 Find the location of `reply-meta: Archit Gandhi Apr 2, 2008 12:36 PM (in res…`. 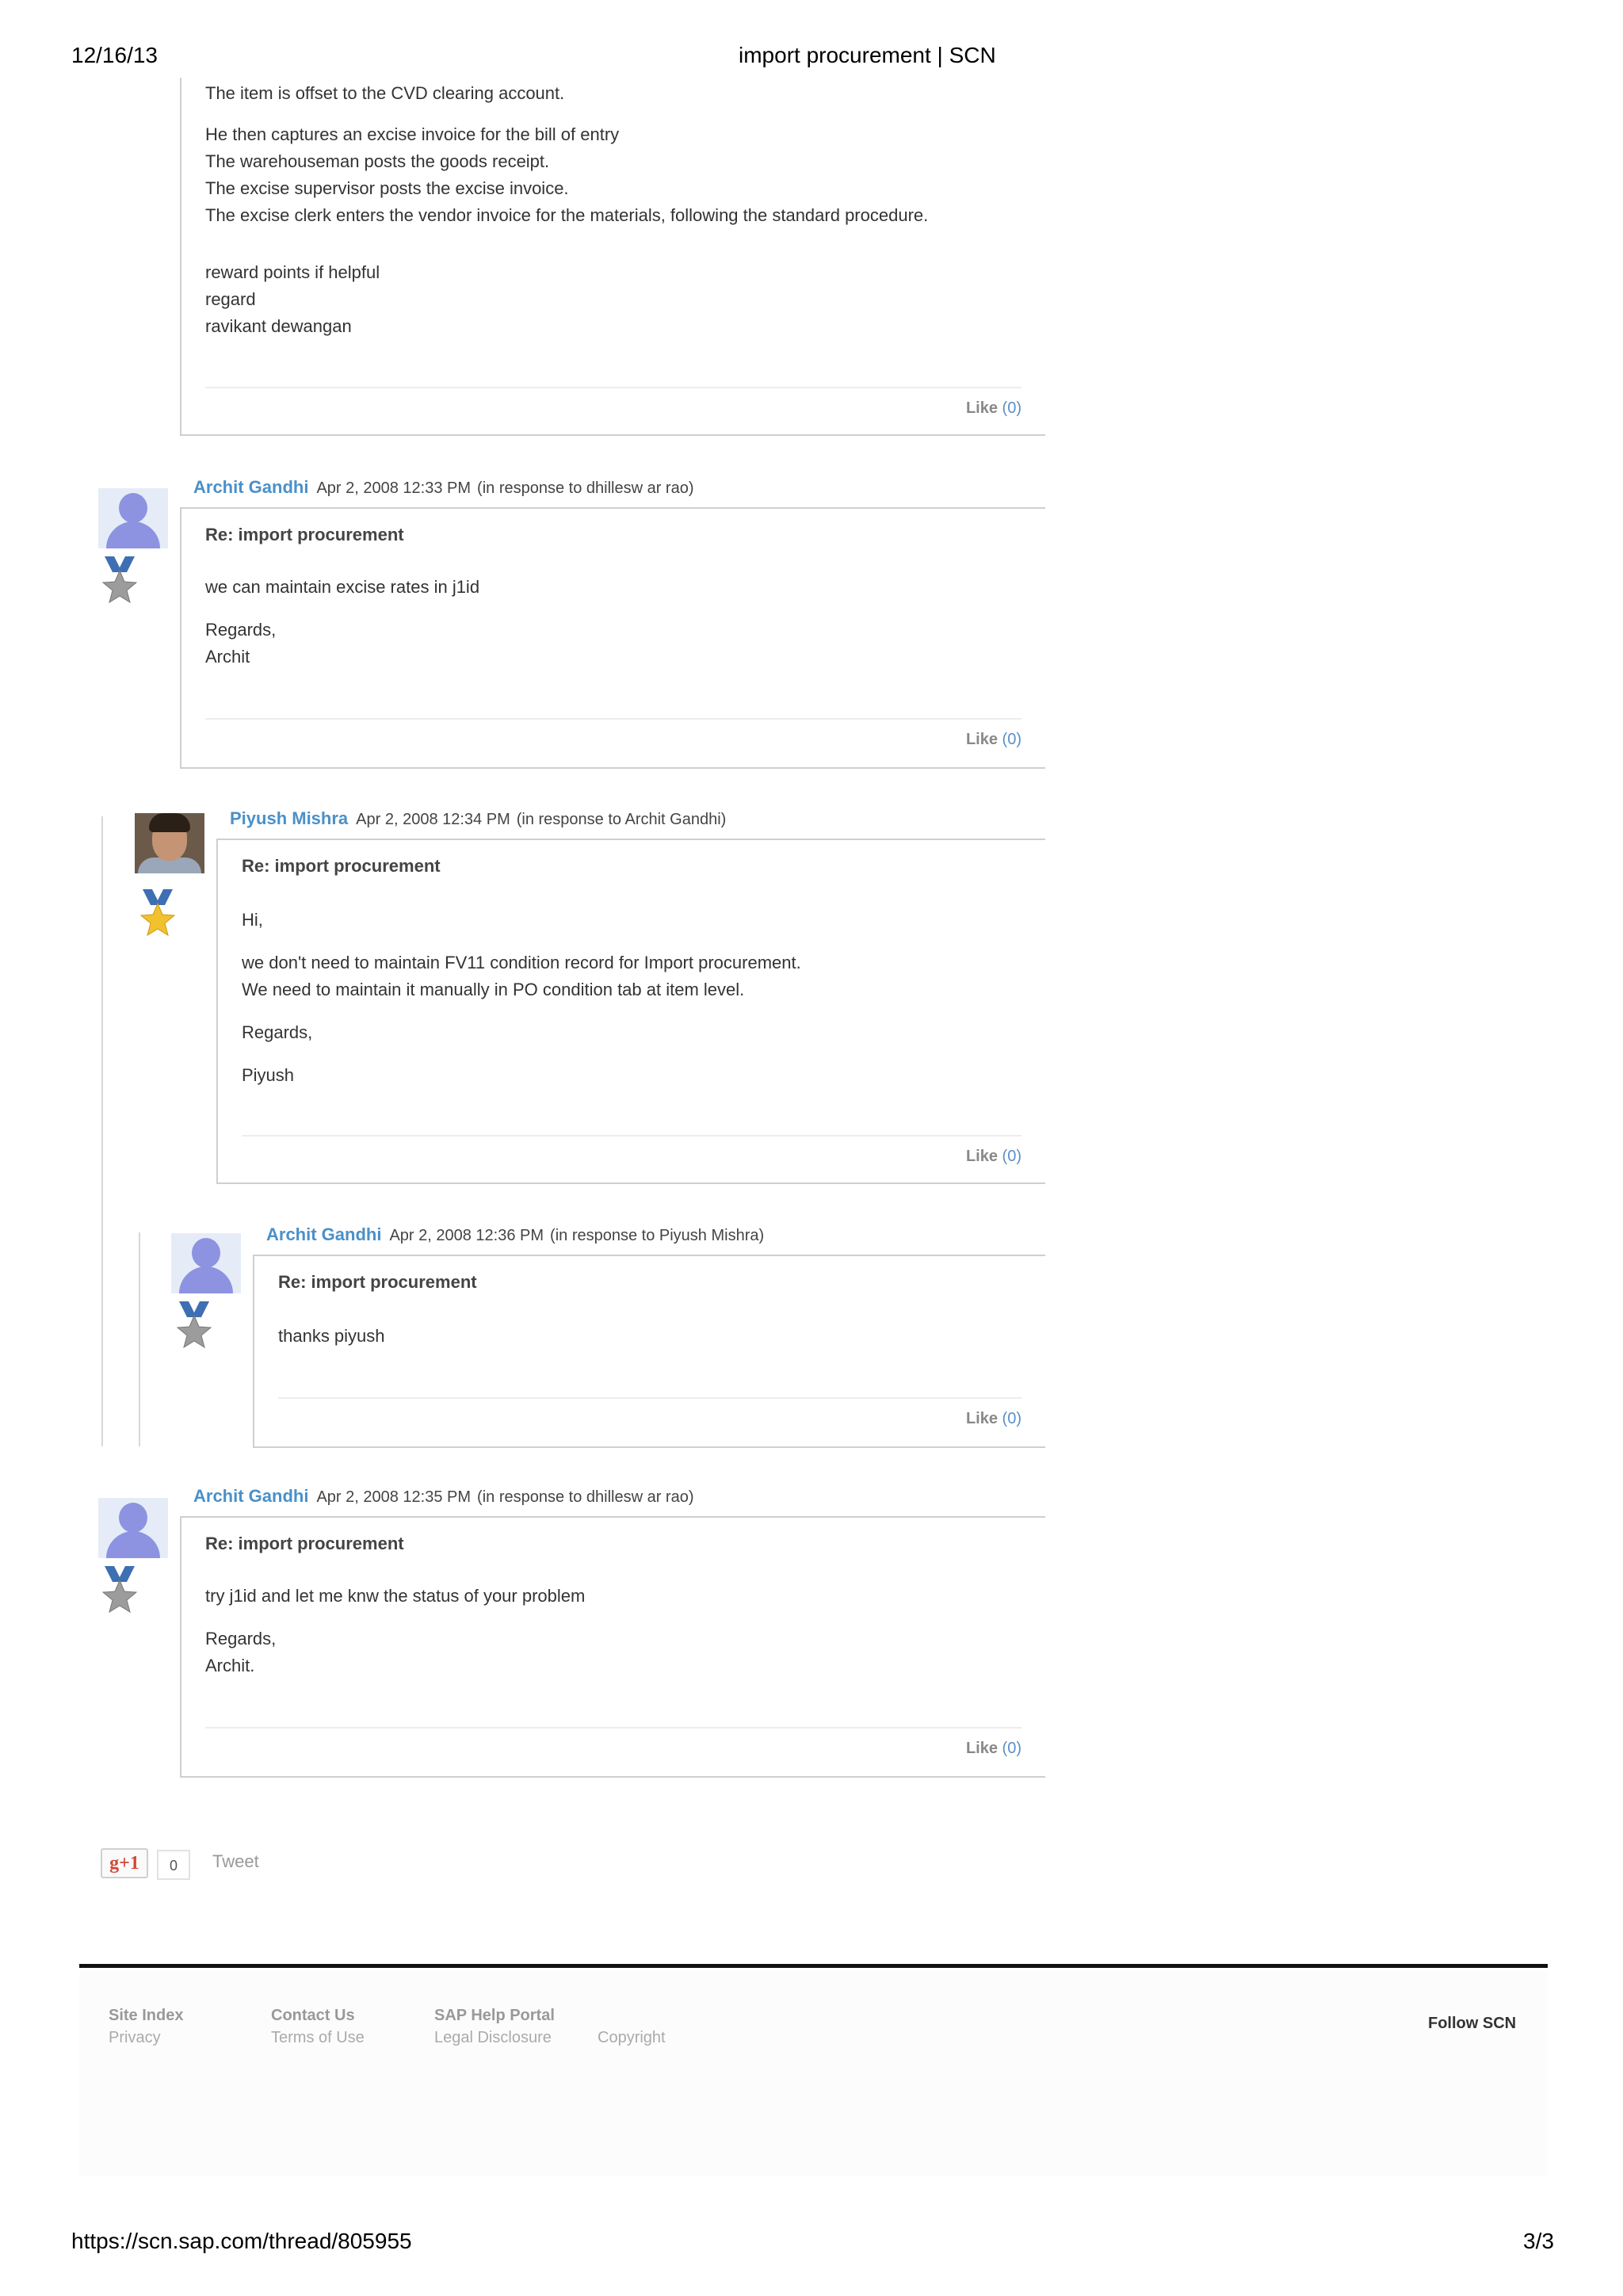

reply-meta: Archit Gandhi Apr 2, 2008 12:36 PM (in res… is located at coordinates (515, 1234).